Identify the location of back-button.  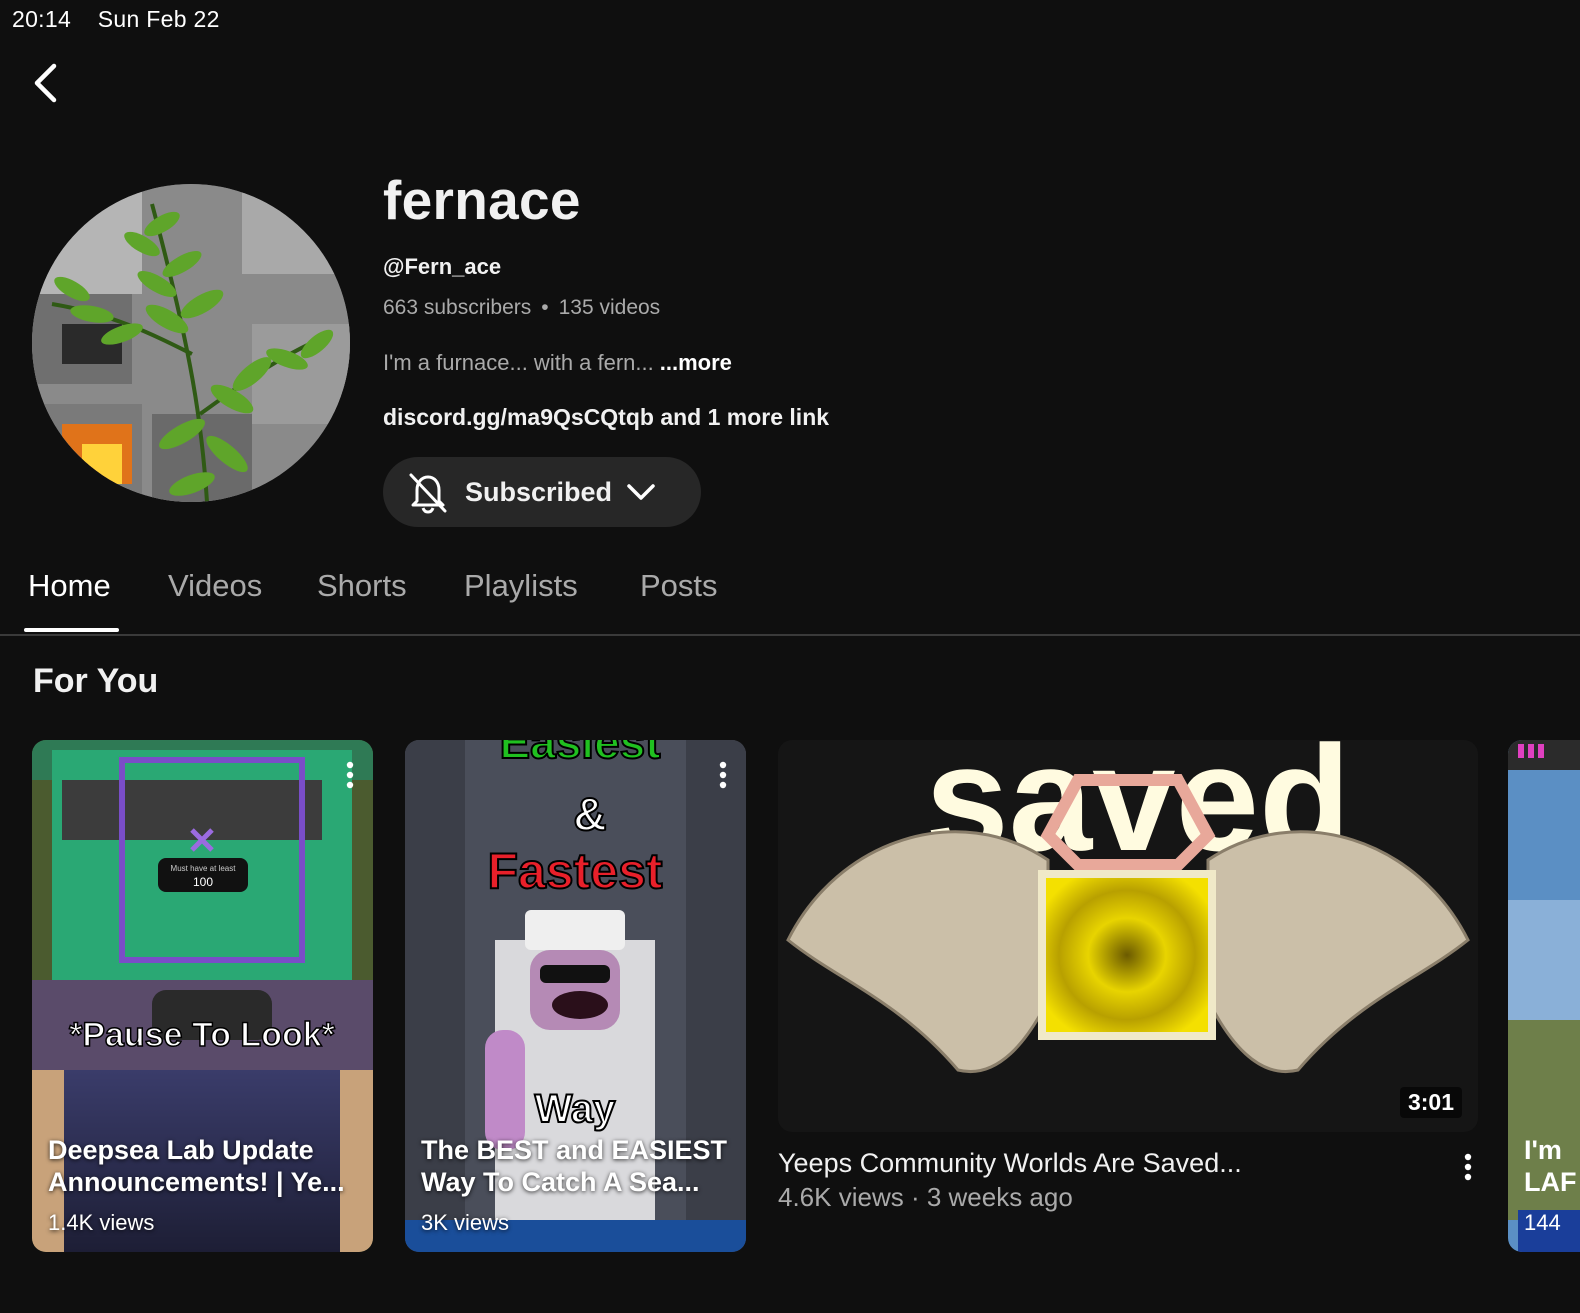
(48, 83).